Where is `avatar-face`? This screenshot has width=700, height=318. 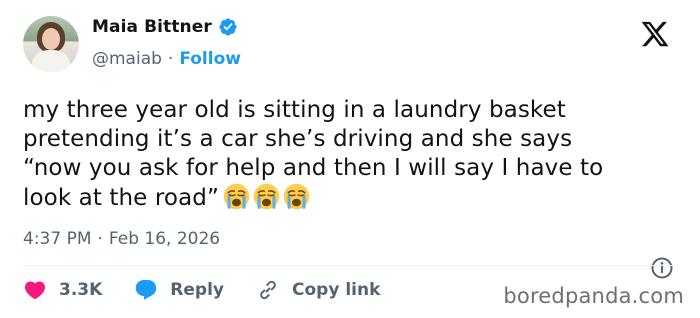 avatar-face is located at coordinates (51, 39).